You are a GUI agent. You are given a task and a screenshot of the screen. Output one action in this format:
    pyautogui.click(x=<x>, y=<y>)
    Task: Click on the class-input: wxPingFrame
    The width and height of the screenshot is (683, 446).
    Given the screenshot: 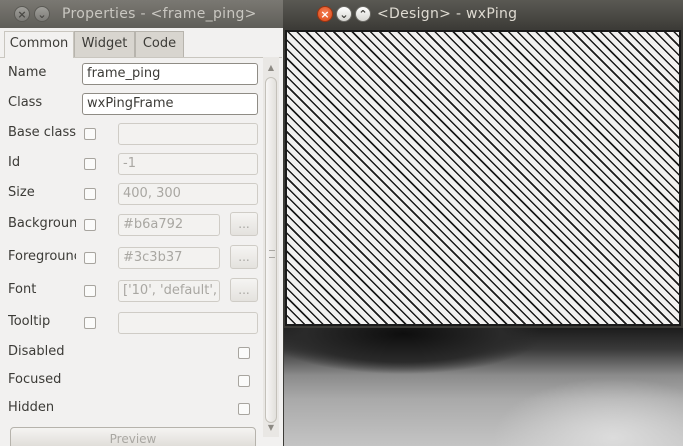 What is the action you would take?
    pyautogui.click(x=170, y=104)
    